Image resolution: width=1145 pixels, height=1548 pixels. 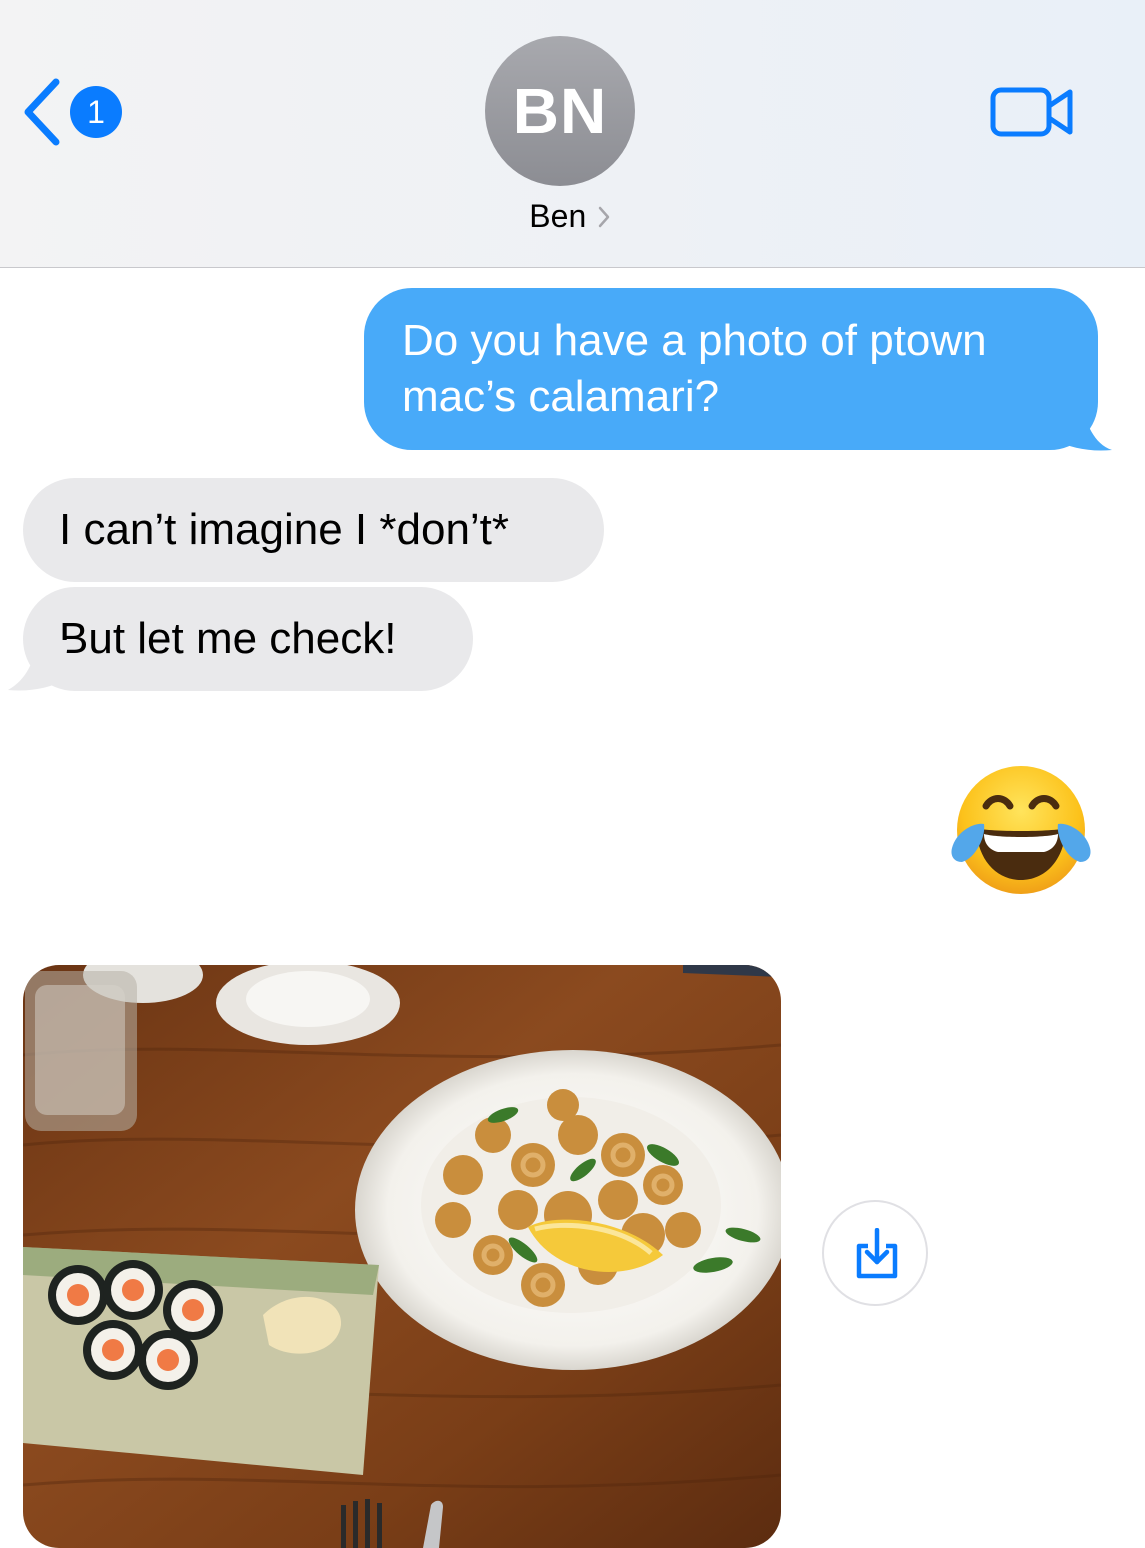 What do you see at coordinates (96, 112) in the screenshot?
I see `unread-count-badge: 1` at bounding box center [96, 112].